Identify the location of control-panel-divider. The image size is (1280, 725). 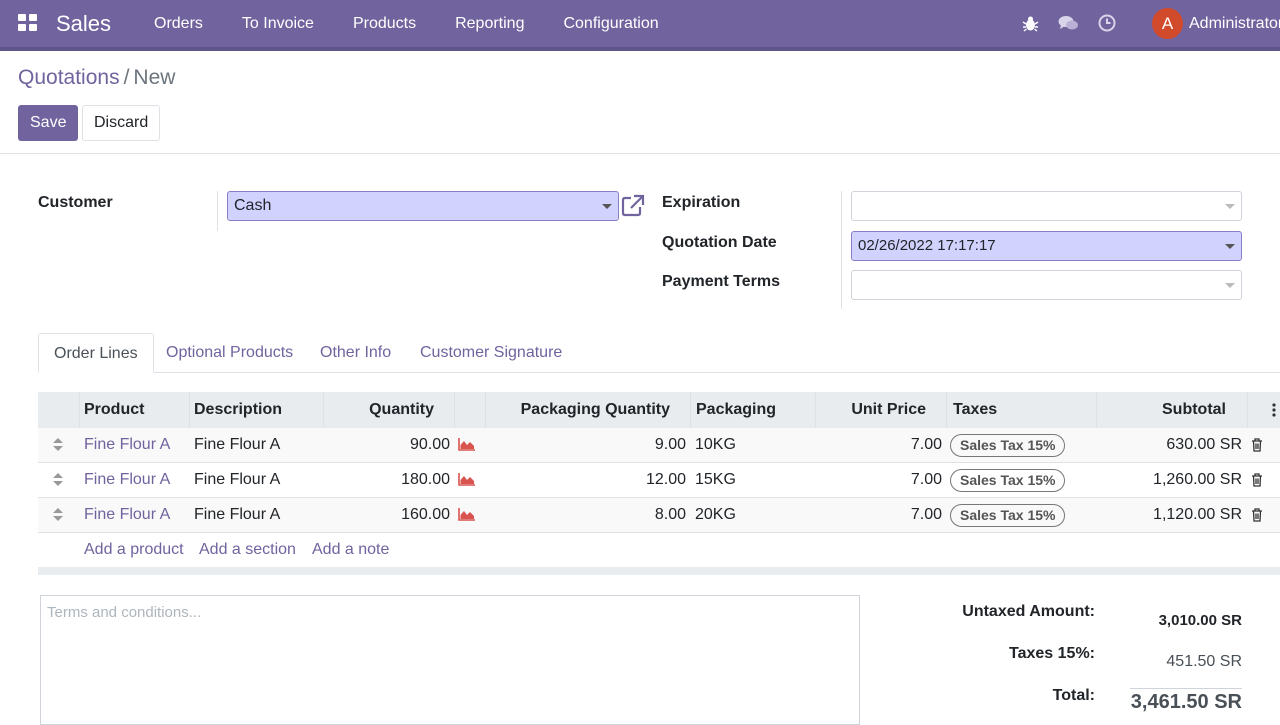
(640, 153).